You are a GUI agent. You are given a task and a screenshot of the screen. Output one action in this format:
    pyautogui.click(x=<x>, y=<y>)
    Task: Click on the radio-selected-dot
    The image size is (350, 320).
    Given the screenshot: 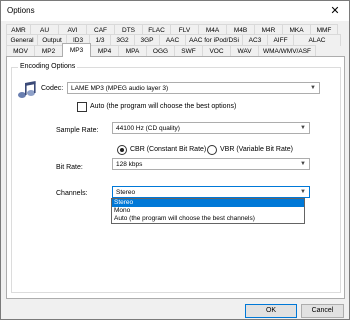 What is the action you would take?
    pyautogui.click(x=122, y=150)
    